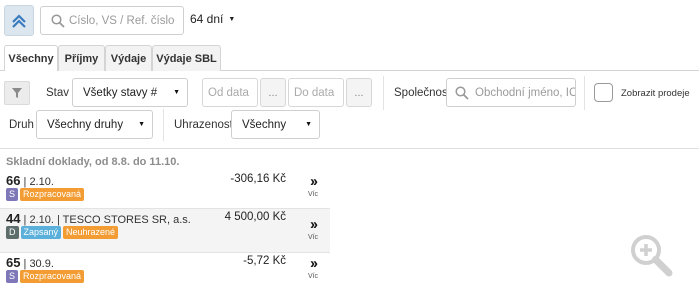 The width and height of the screenshot is (699, 292). What do you see at coordinates (264, 124) in the screenshot?
I see `uhrazenost-select-value: Všechny` at bounding box center [264, 124].